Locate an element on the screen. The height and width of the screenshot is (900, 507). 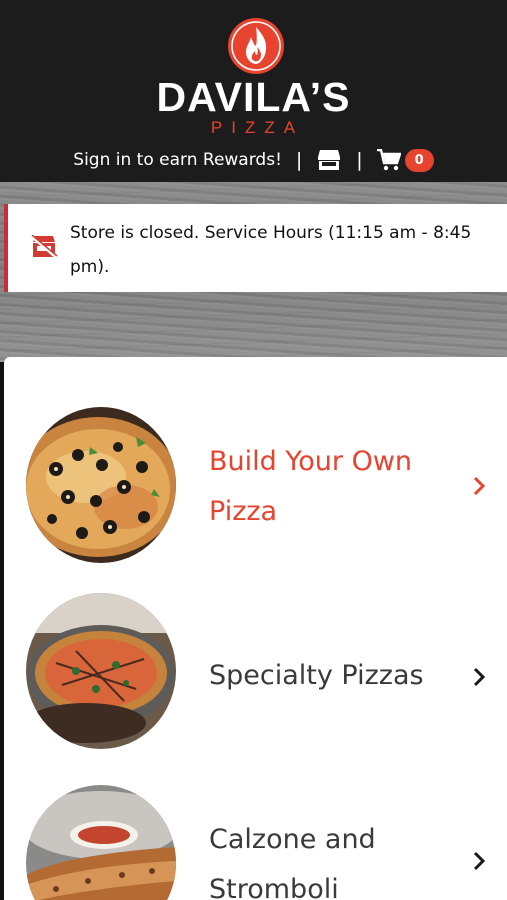
menu-item-label: Specialty Pizzas is located at coordinates (316, 675).